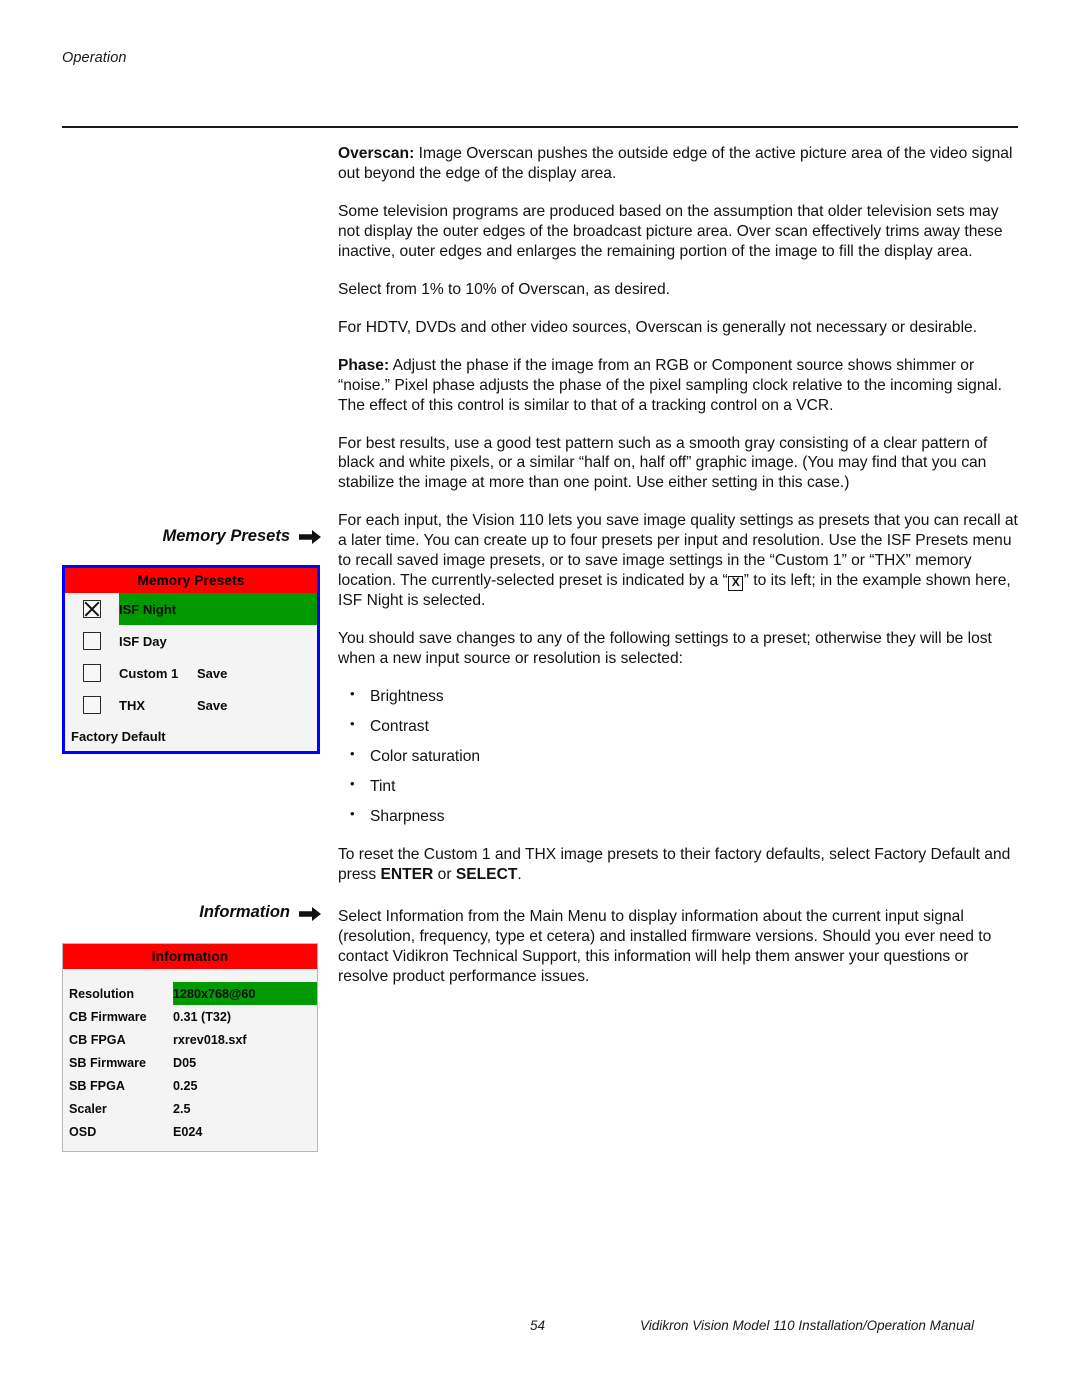  I want to click on menu-item-custom-1-fill: Custom 1 Save, so click(218, 673).